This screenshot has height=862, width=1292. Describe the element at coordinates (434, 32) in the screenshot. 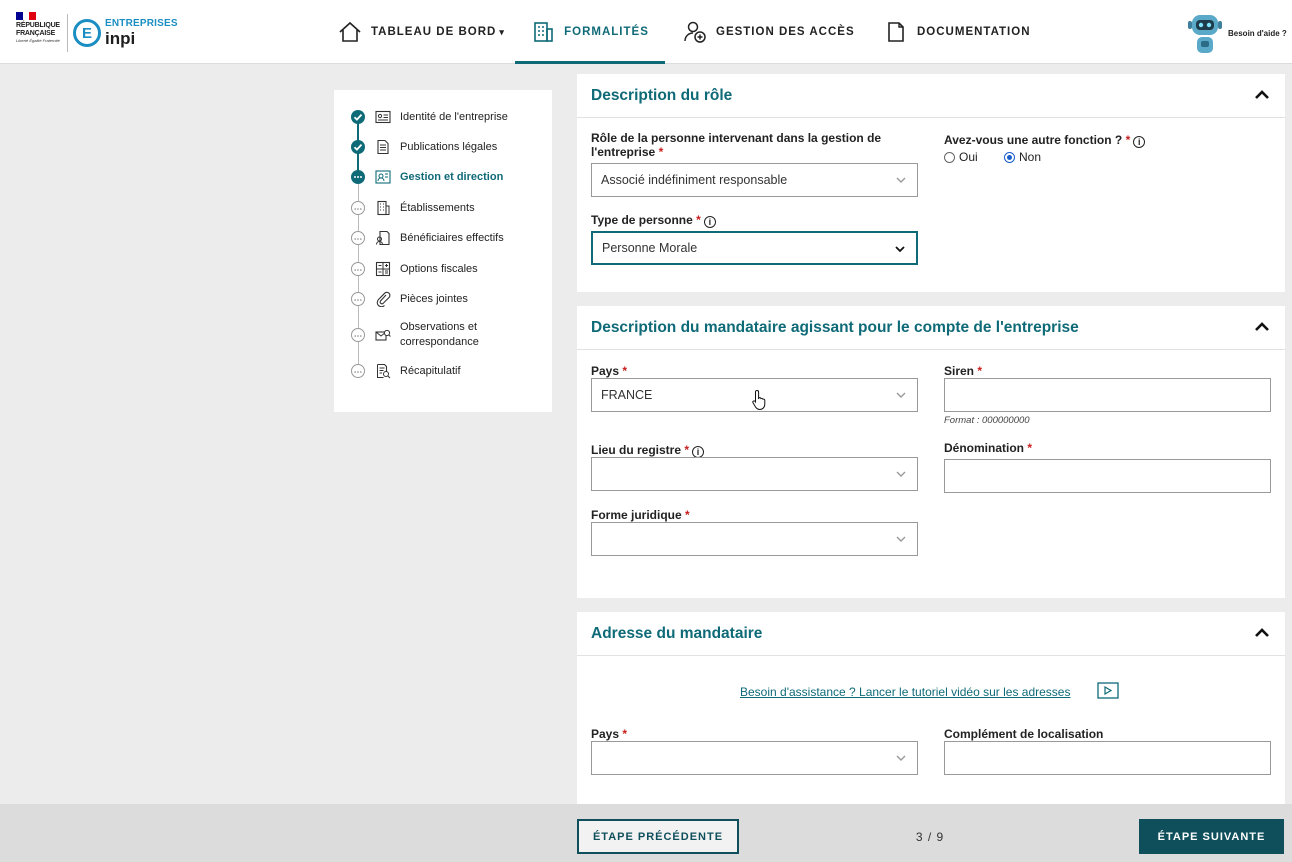

I see `nav-label: TABLEAU DE BORD` at that location.